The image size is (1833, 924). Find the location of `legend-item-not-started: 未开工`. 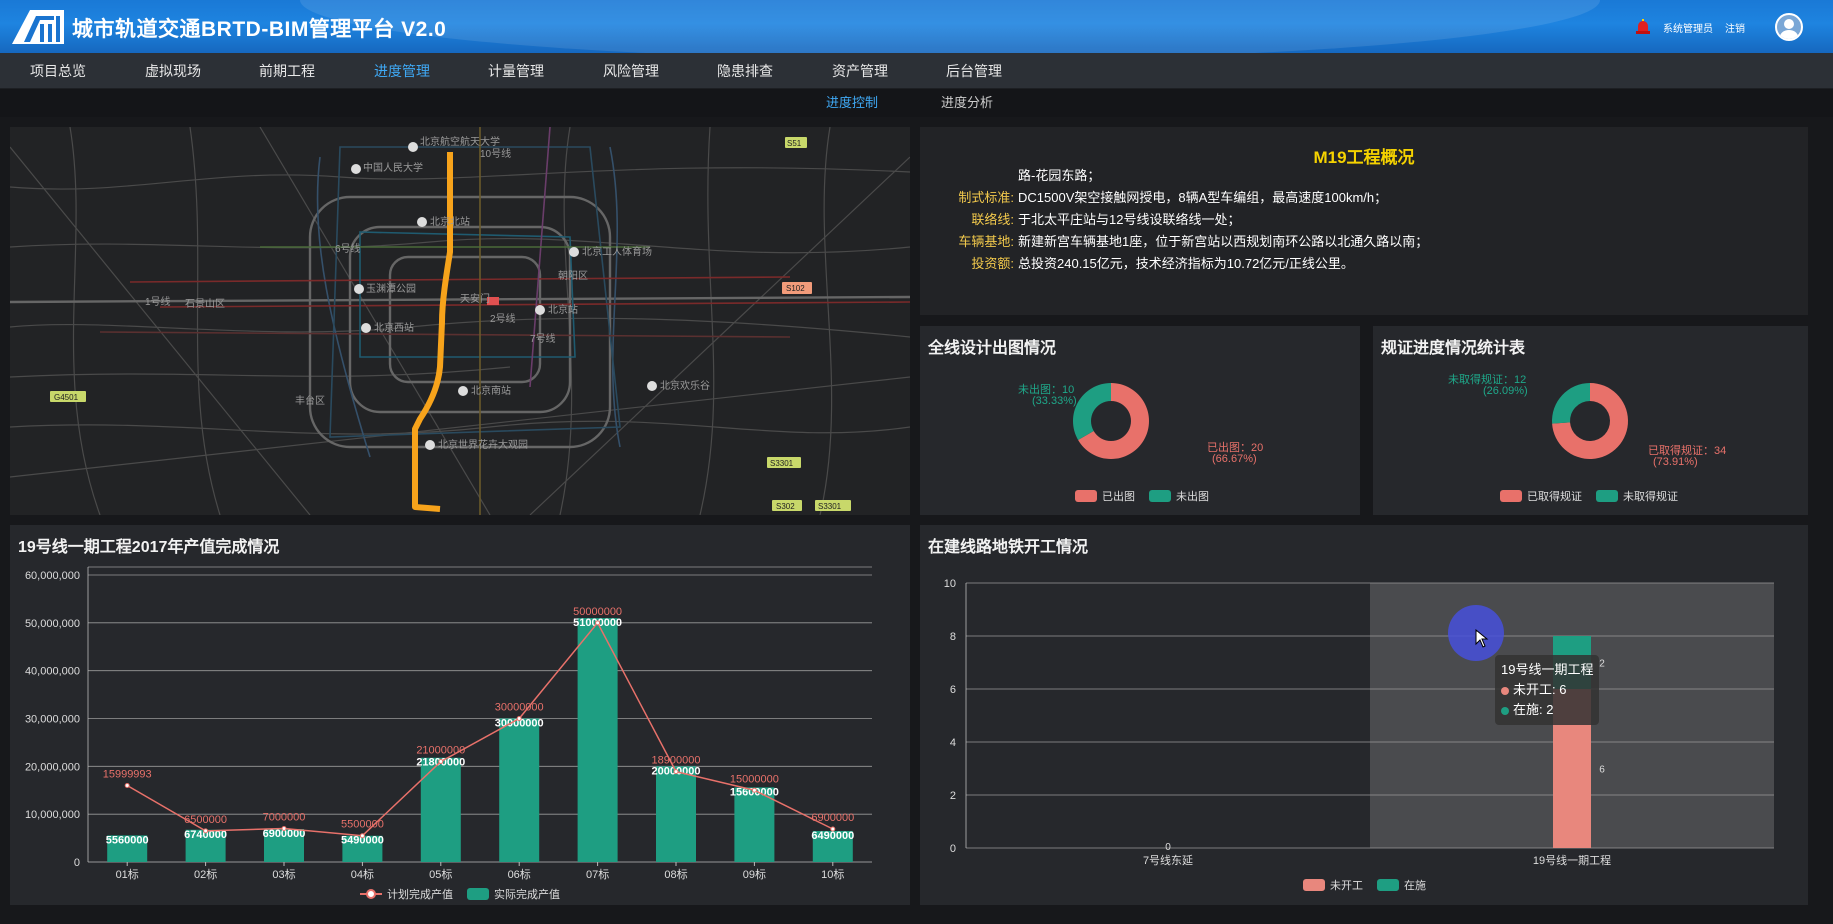

legend-item-not-started: 未开工 is located at coordinates (1333, 885).